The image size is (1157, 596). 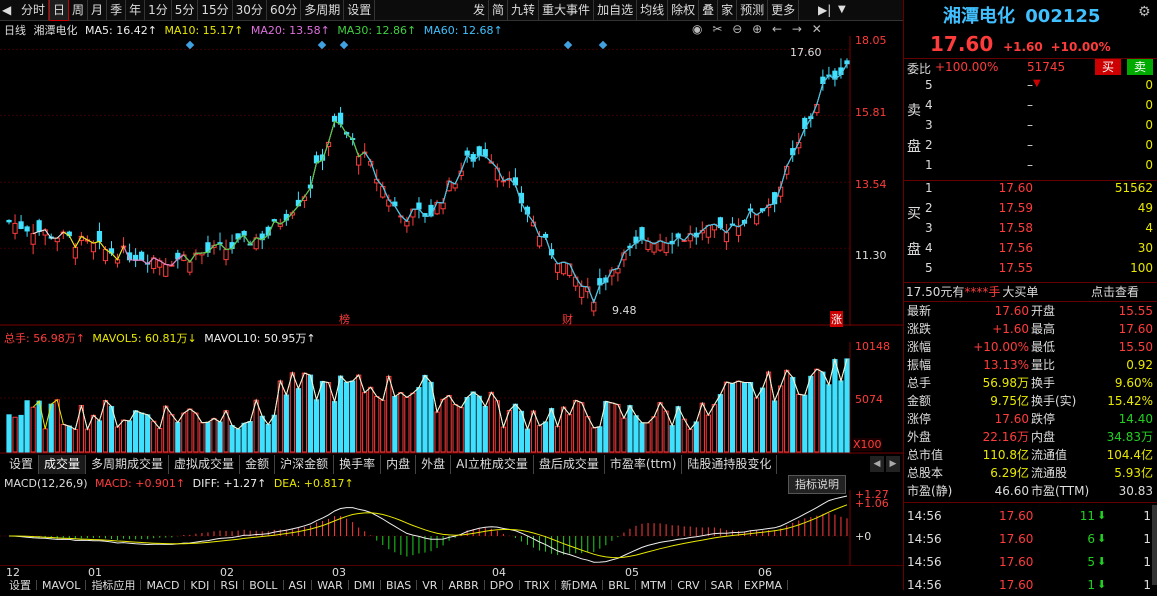 I want to click on indicator-tab: BRL, so click(x=619, y=585).